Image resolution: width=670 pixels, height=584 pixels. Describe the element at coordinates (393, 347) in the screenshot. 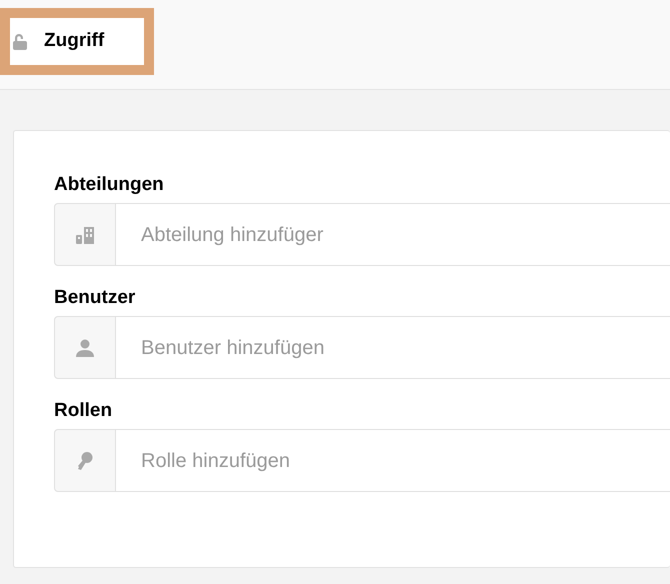

I see `input-field: Benutzer hinzufügen` at that location.